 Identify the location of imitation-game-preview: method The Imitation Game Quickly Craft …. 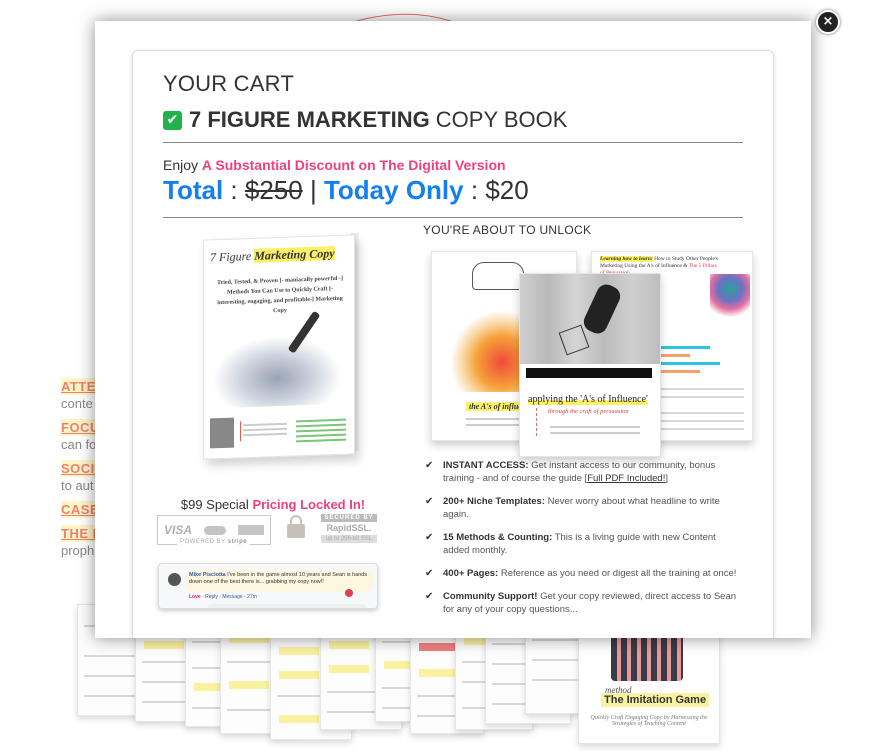
(649, 682).